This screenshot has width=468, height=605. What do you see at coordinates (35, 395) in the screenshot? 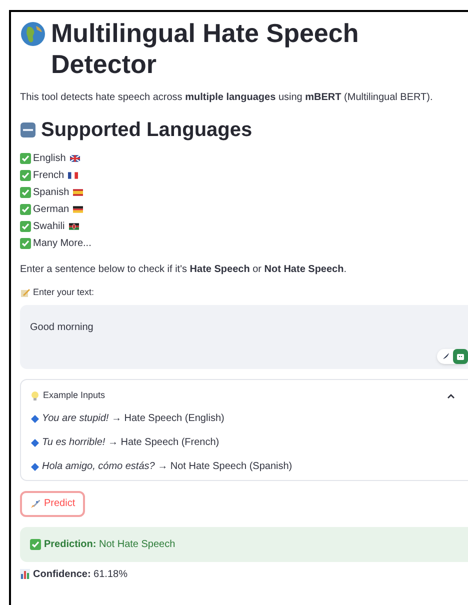
I see `lightbulb-icon` at bounding box center [35, 395].